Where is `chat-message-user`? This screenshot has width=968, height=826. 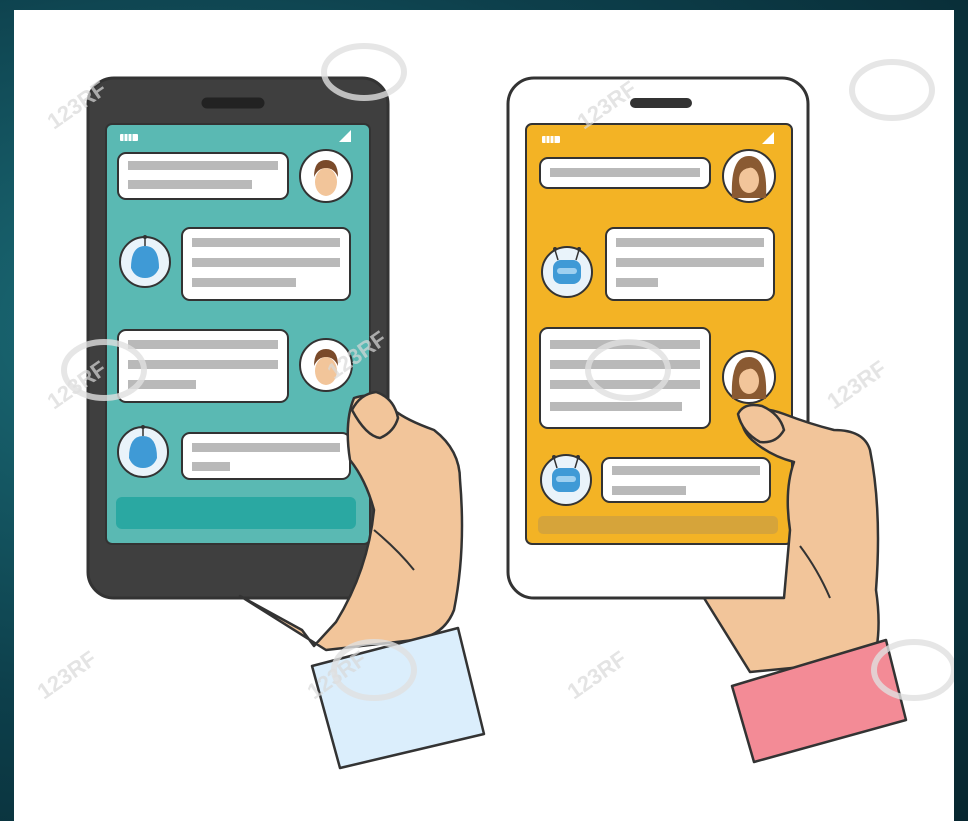
chat-message-user is located at coordinates (235, 176).